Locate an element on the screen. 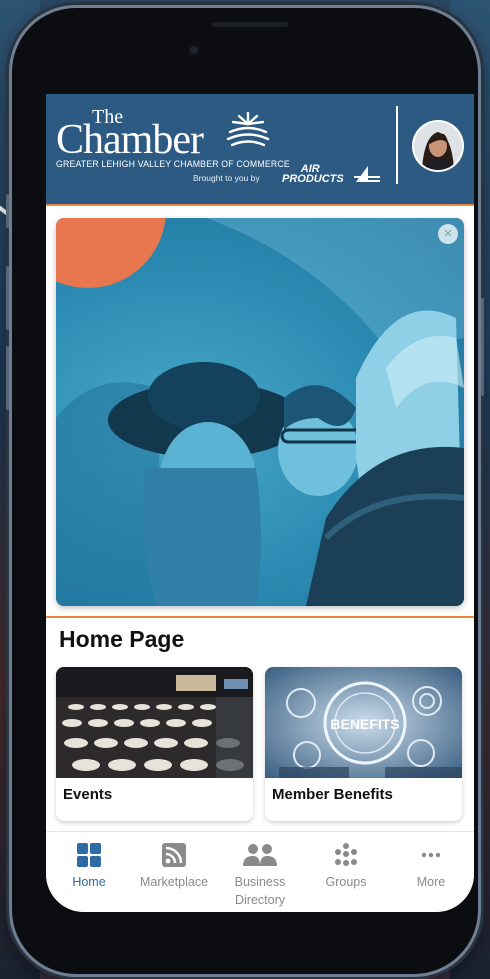  speaker-grille is located at coordinates (250, 24).